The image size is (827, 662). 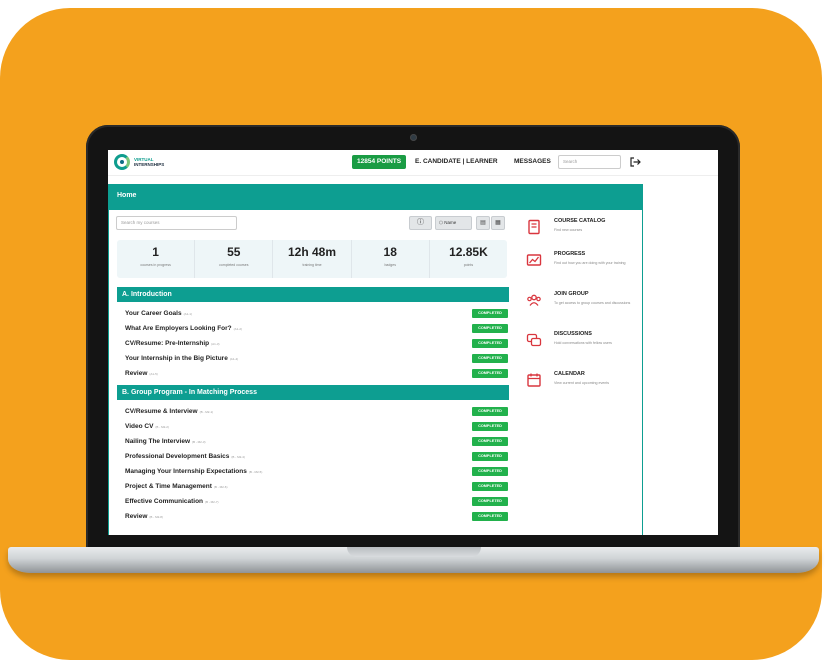 I want to click on course-code: (A1-2), so click(x=238, y=329).